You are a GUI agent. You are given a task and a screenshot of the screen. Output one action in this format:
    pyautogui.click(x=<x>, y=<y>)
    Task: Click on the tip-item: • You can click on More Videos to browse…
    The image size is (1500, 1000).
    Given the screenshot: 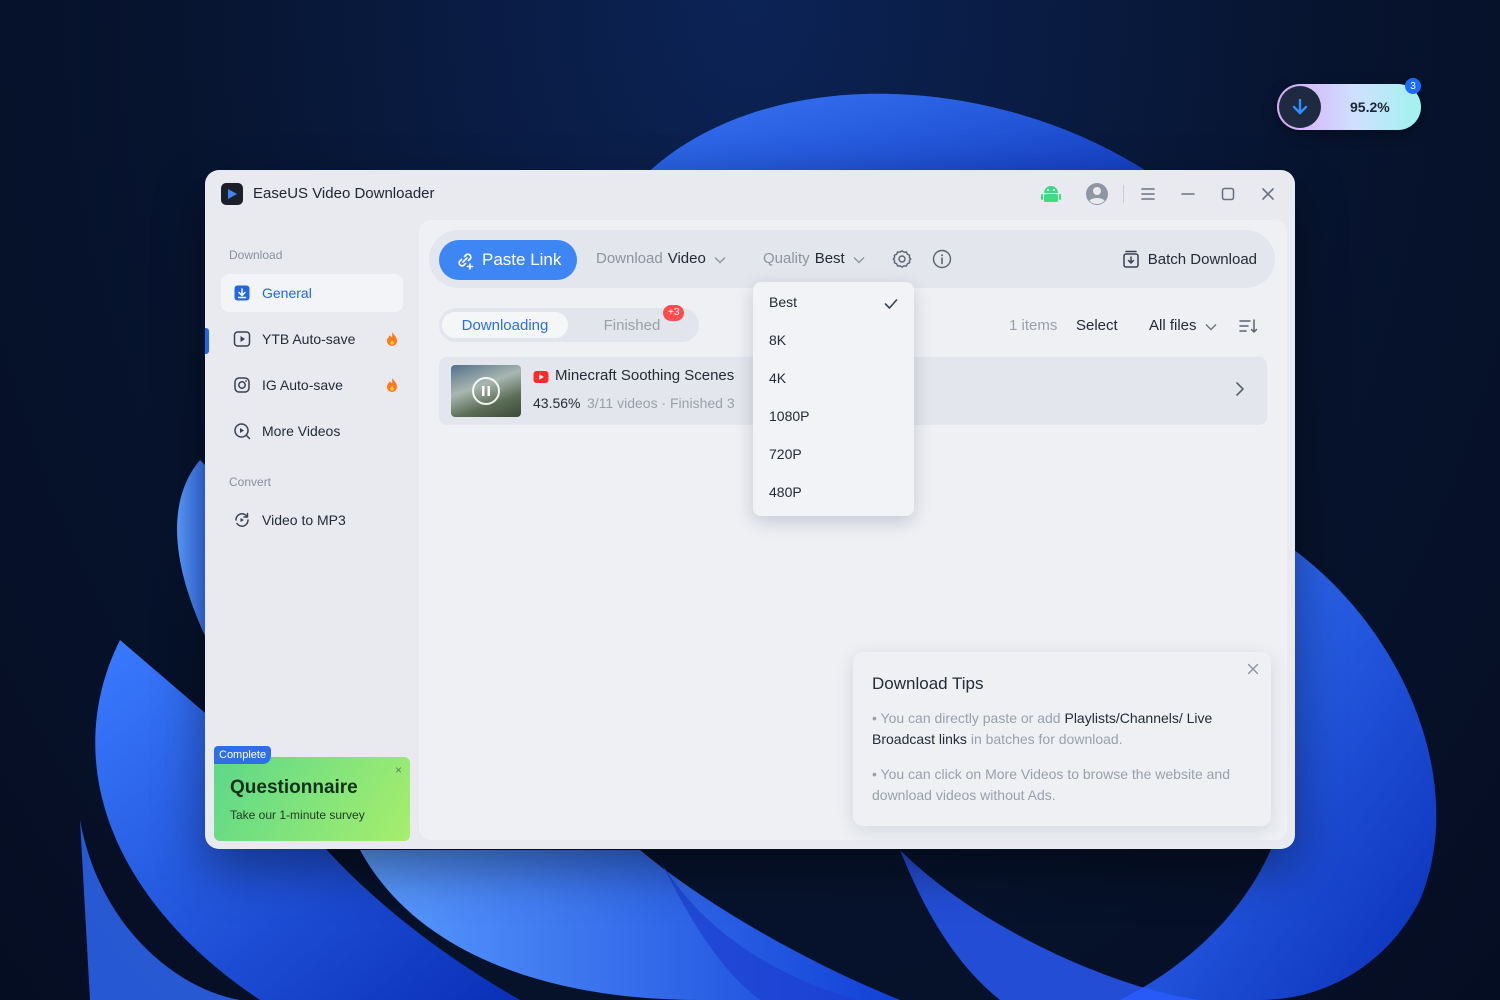 What is the action you would take?
    pyautogui.click(x=1051, y=784)
    